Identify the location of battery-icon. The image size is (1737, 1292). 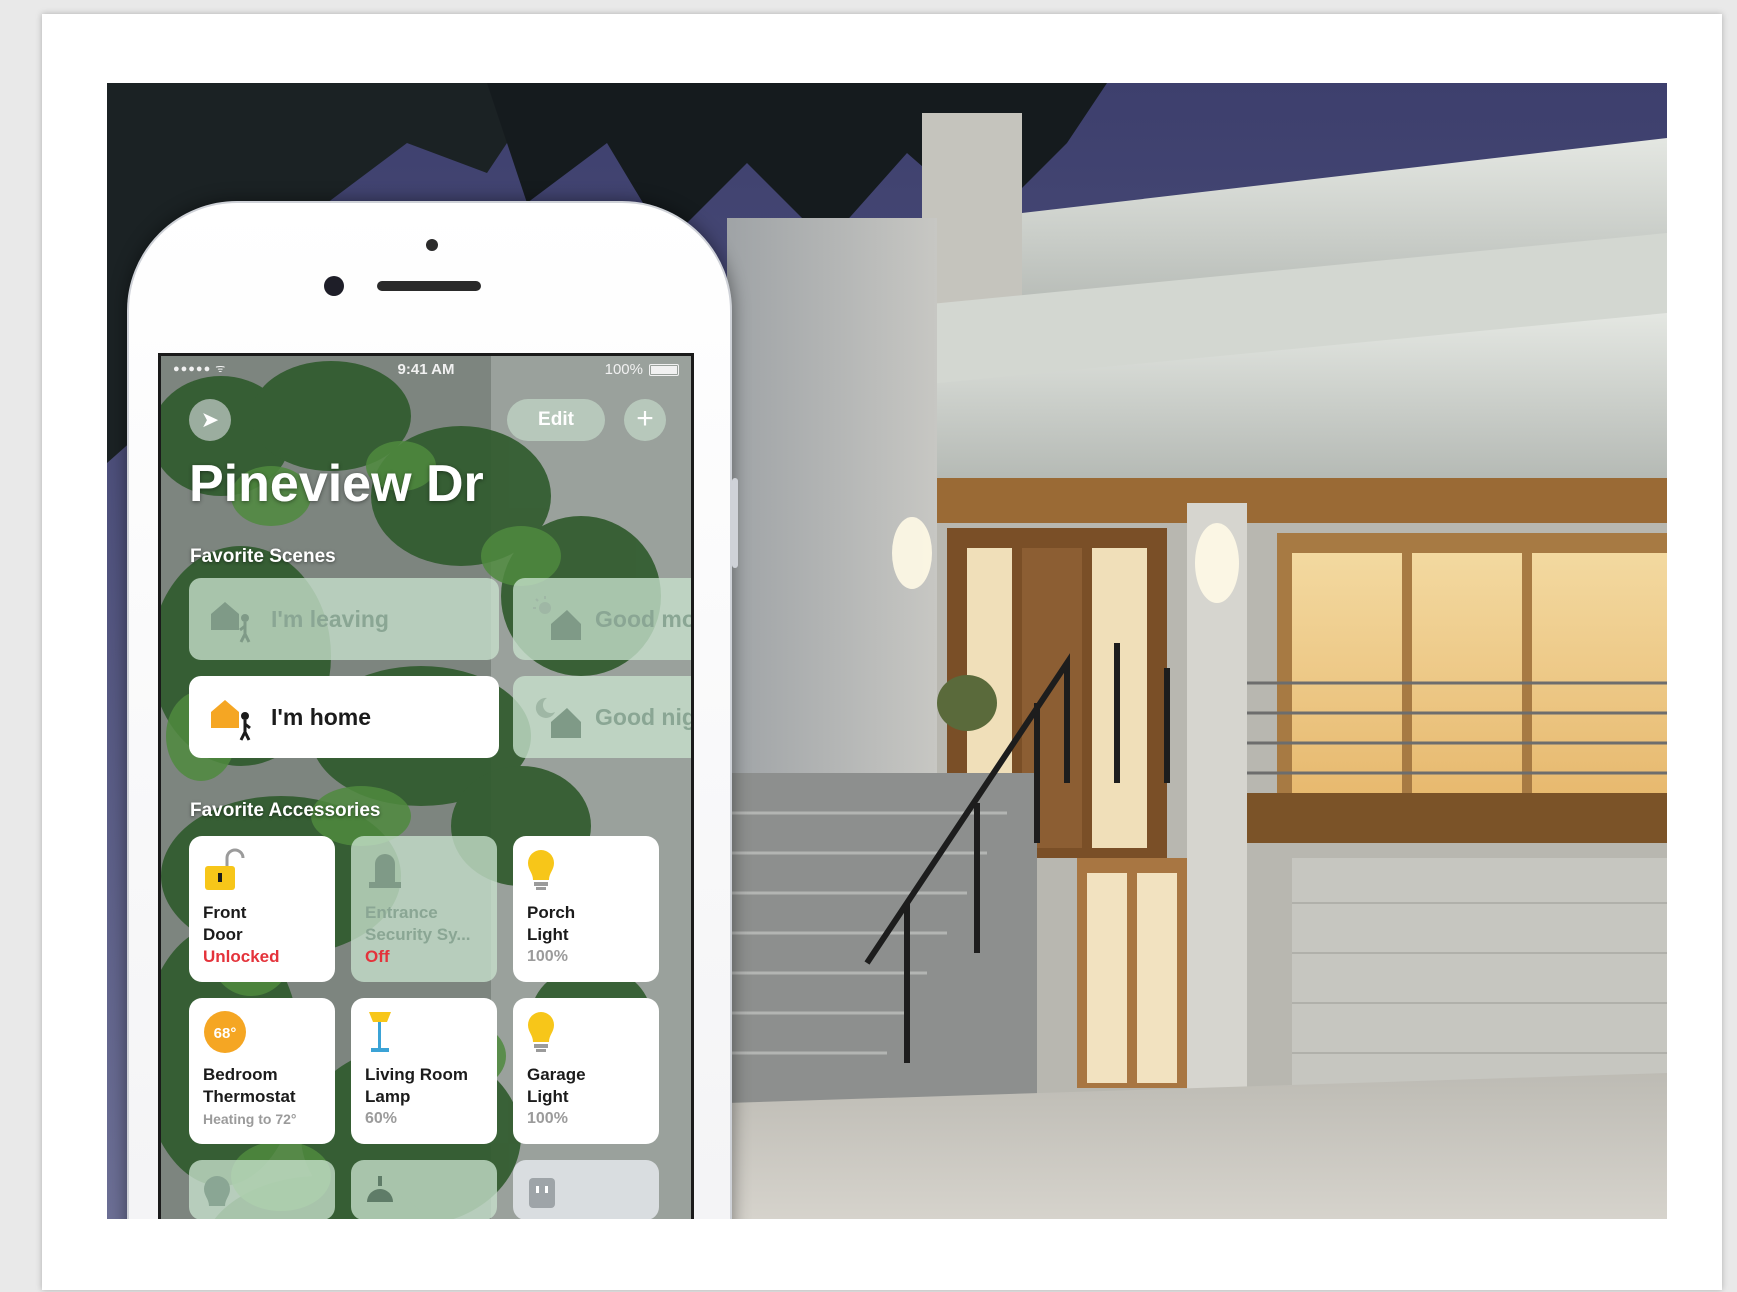
(664, 370).